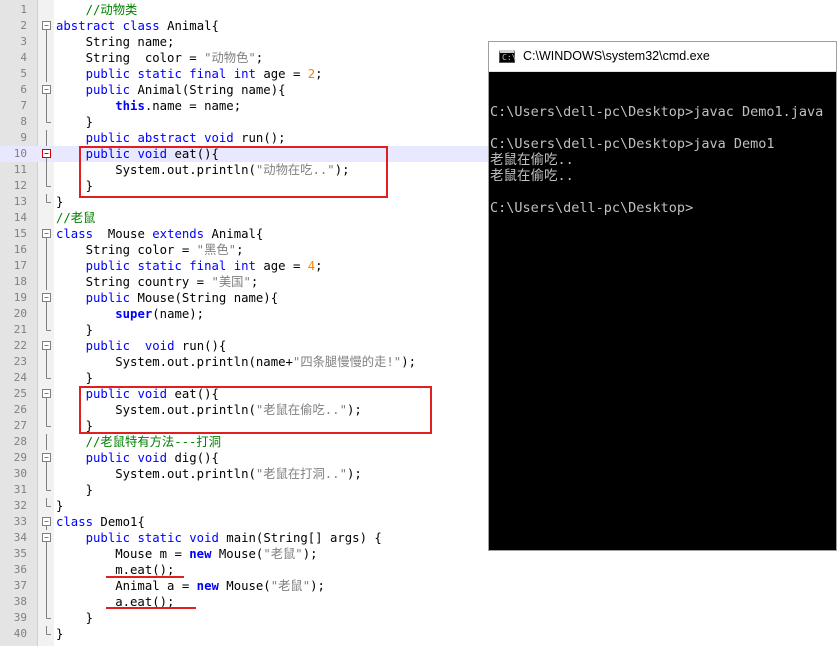 The width and height of the screenshot is (837, 646). Describe the element at coordinates (418, 586) in the screenshot. I see `code-line: 37 Animal a = new Mouse("老鼠");` at that location.